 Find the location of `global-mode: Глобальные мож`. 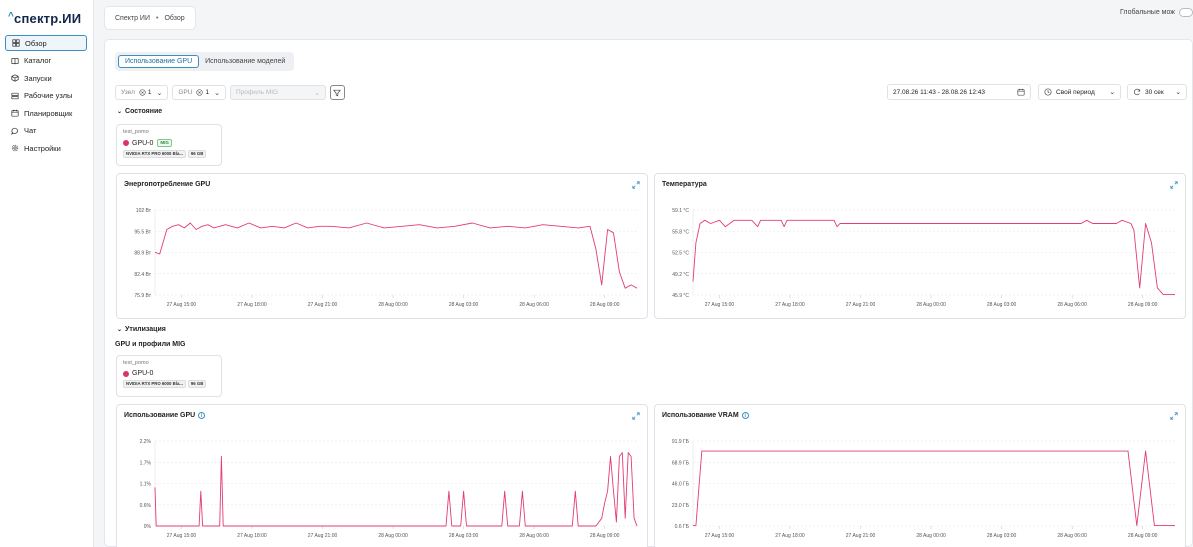

global-mode: Глобальные мож is located at coordinates (1156, 12).